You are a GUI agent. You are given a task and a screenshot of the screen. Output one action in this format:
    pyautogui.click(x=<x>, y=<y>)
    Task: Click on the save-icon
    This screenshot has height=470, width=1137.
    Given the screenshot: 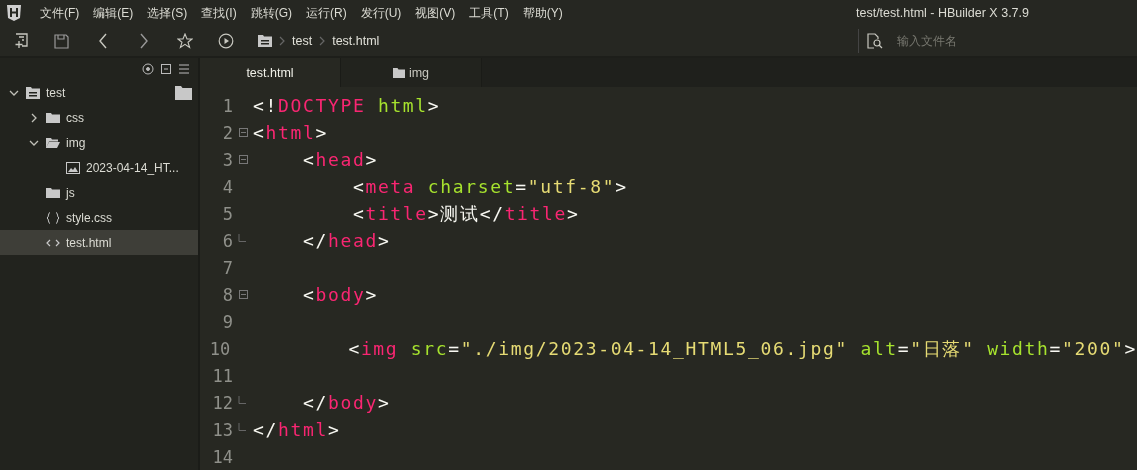 What is the action you would take?
    pyautogui.click(x=61, y=41)
    